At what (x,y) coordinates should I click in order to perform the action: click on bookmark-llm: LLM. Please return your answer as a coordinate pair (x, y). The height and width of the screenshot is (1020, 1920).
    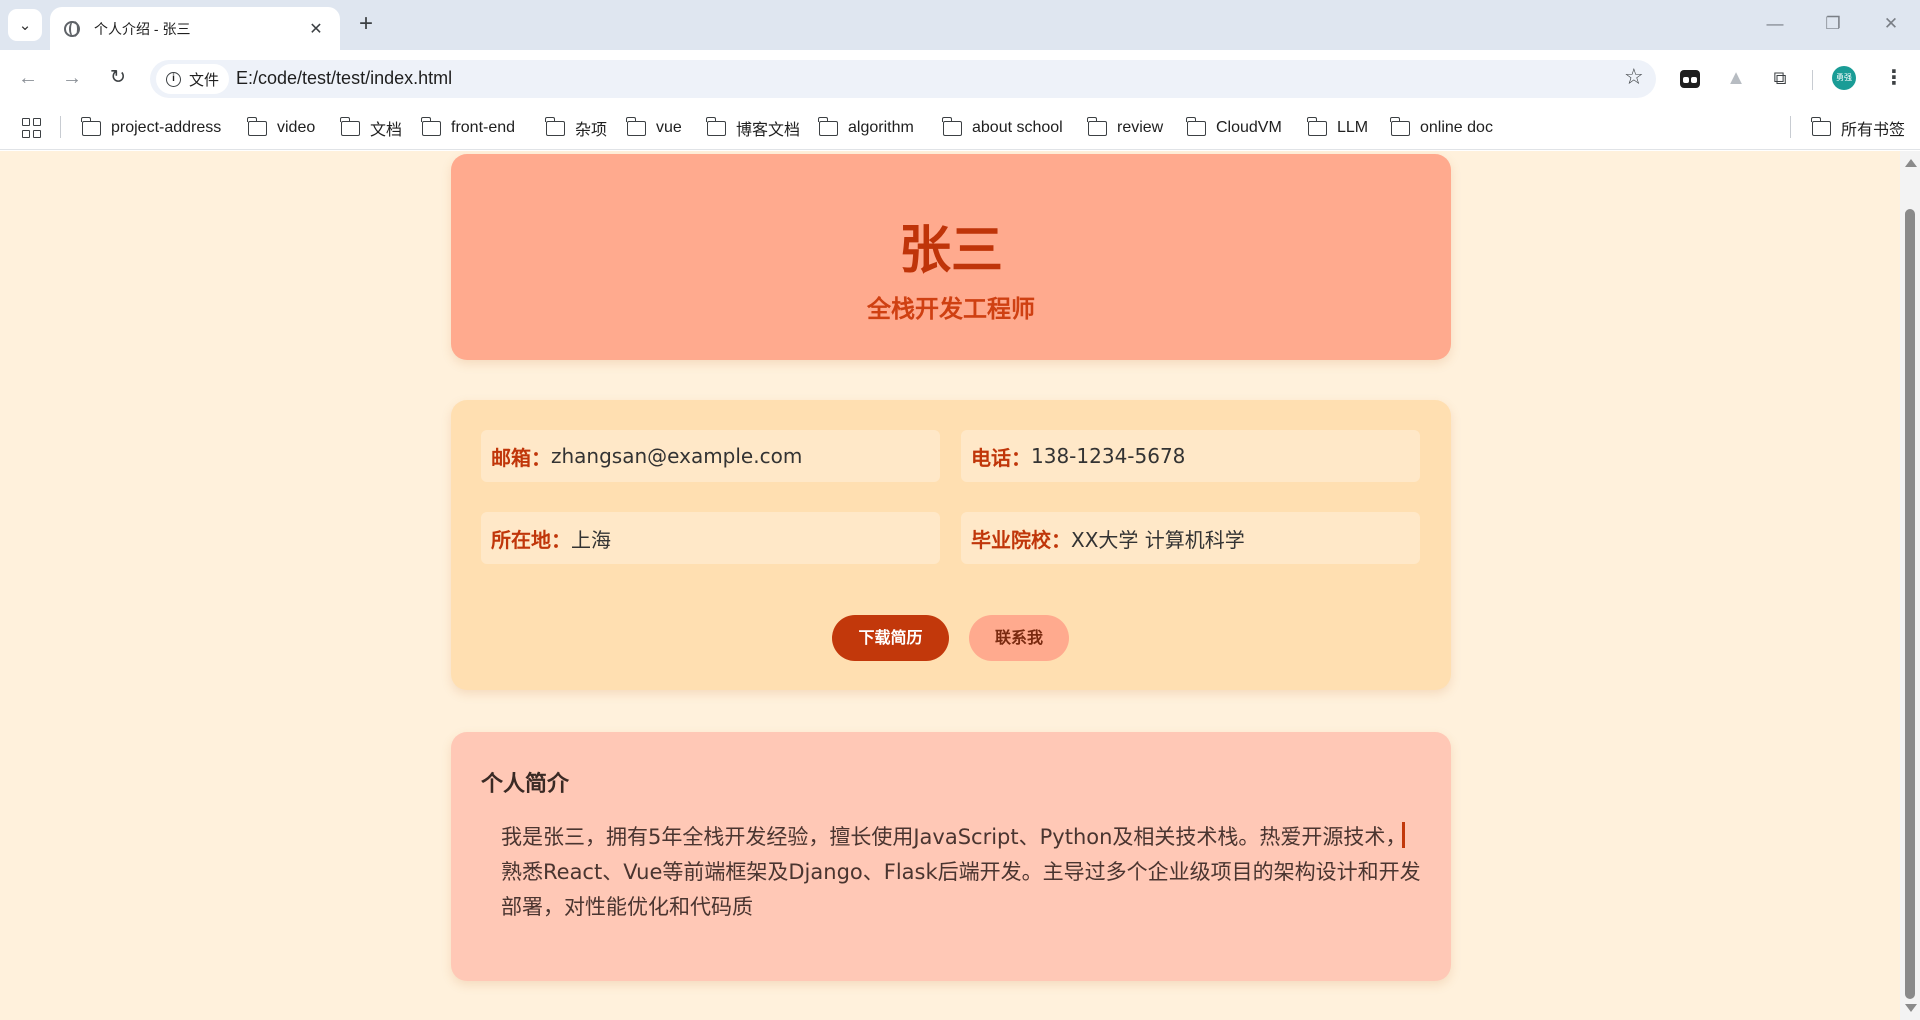
    Looking at the image, I should click on (1338, 128).